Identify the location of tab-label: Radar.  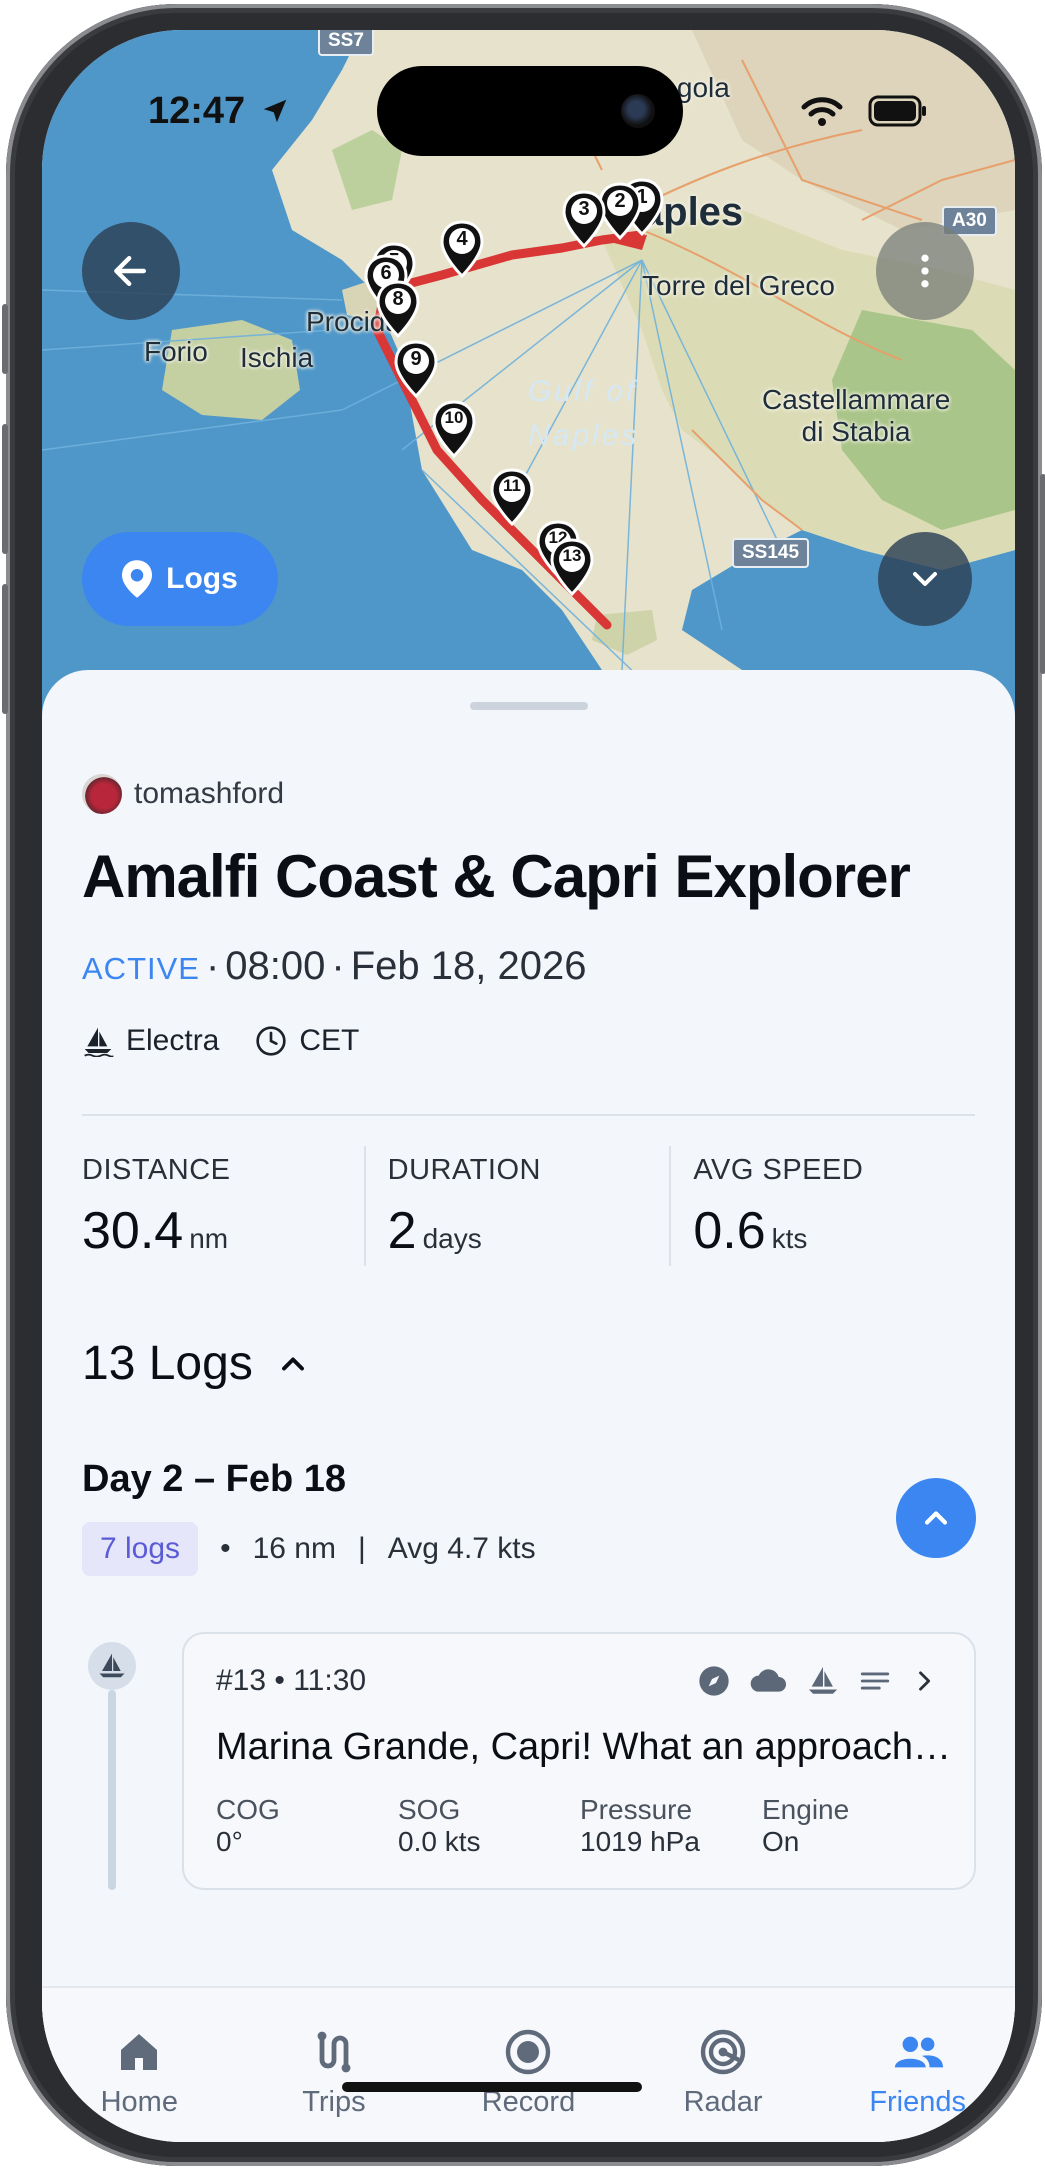
(723, 2102).